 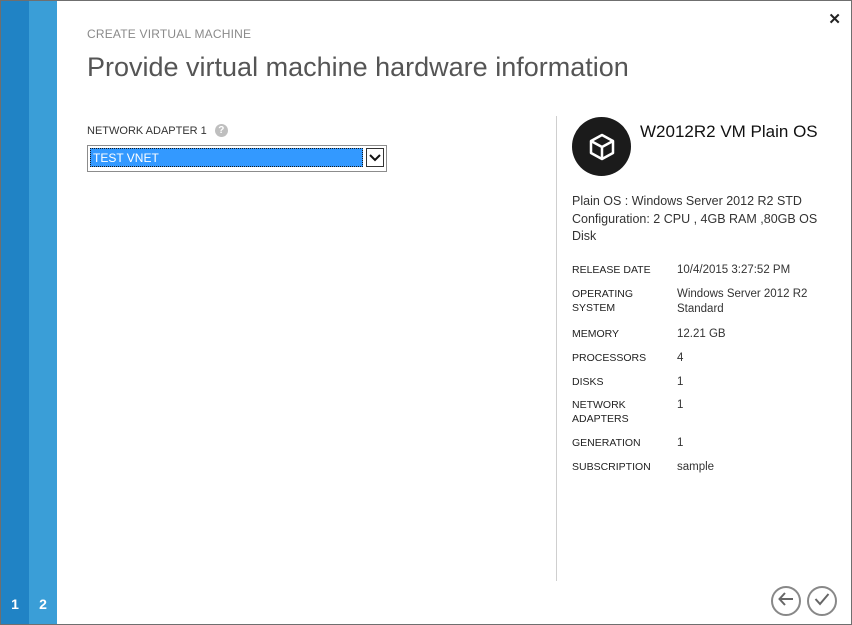 What do you see at coordinates (15, 604) in the screenshot?
I see `step-1-number: 1` at bounding box center [15, 604].